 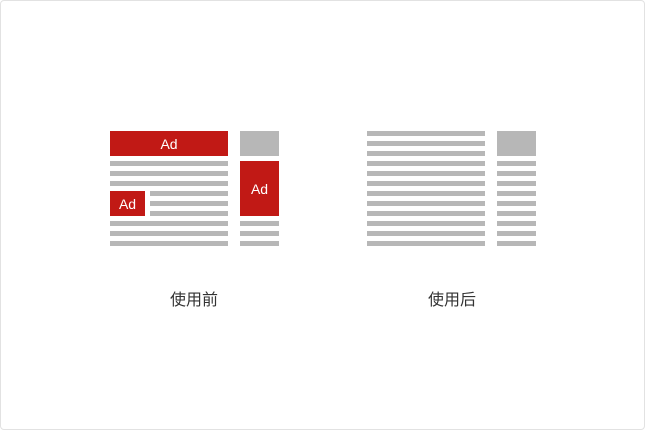 What do you see at coordinates (193, 299) in the screenshot?
I see `before-caption: 使用前` at bounding box center [193, 299].